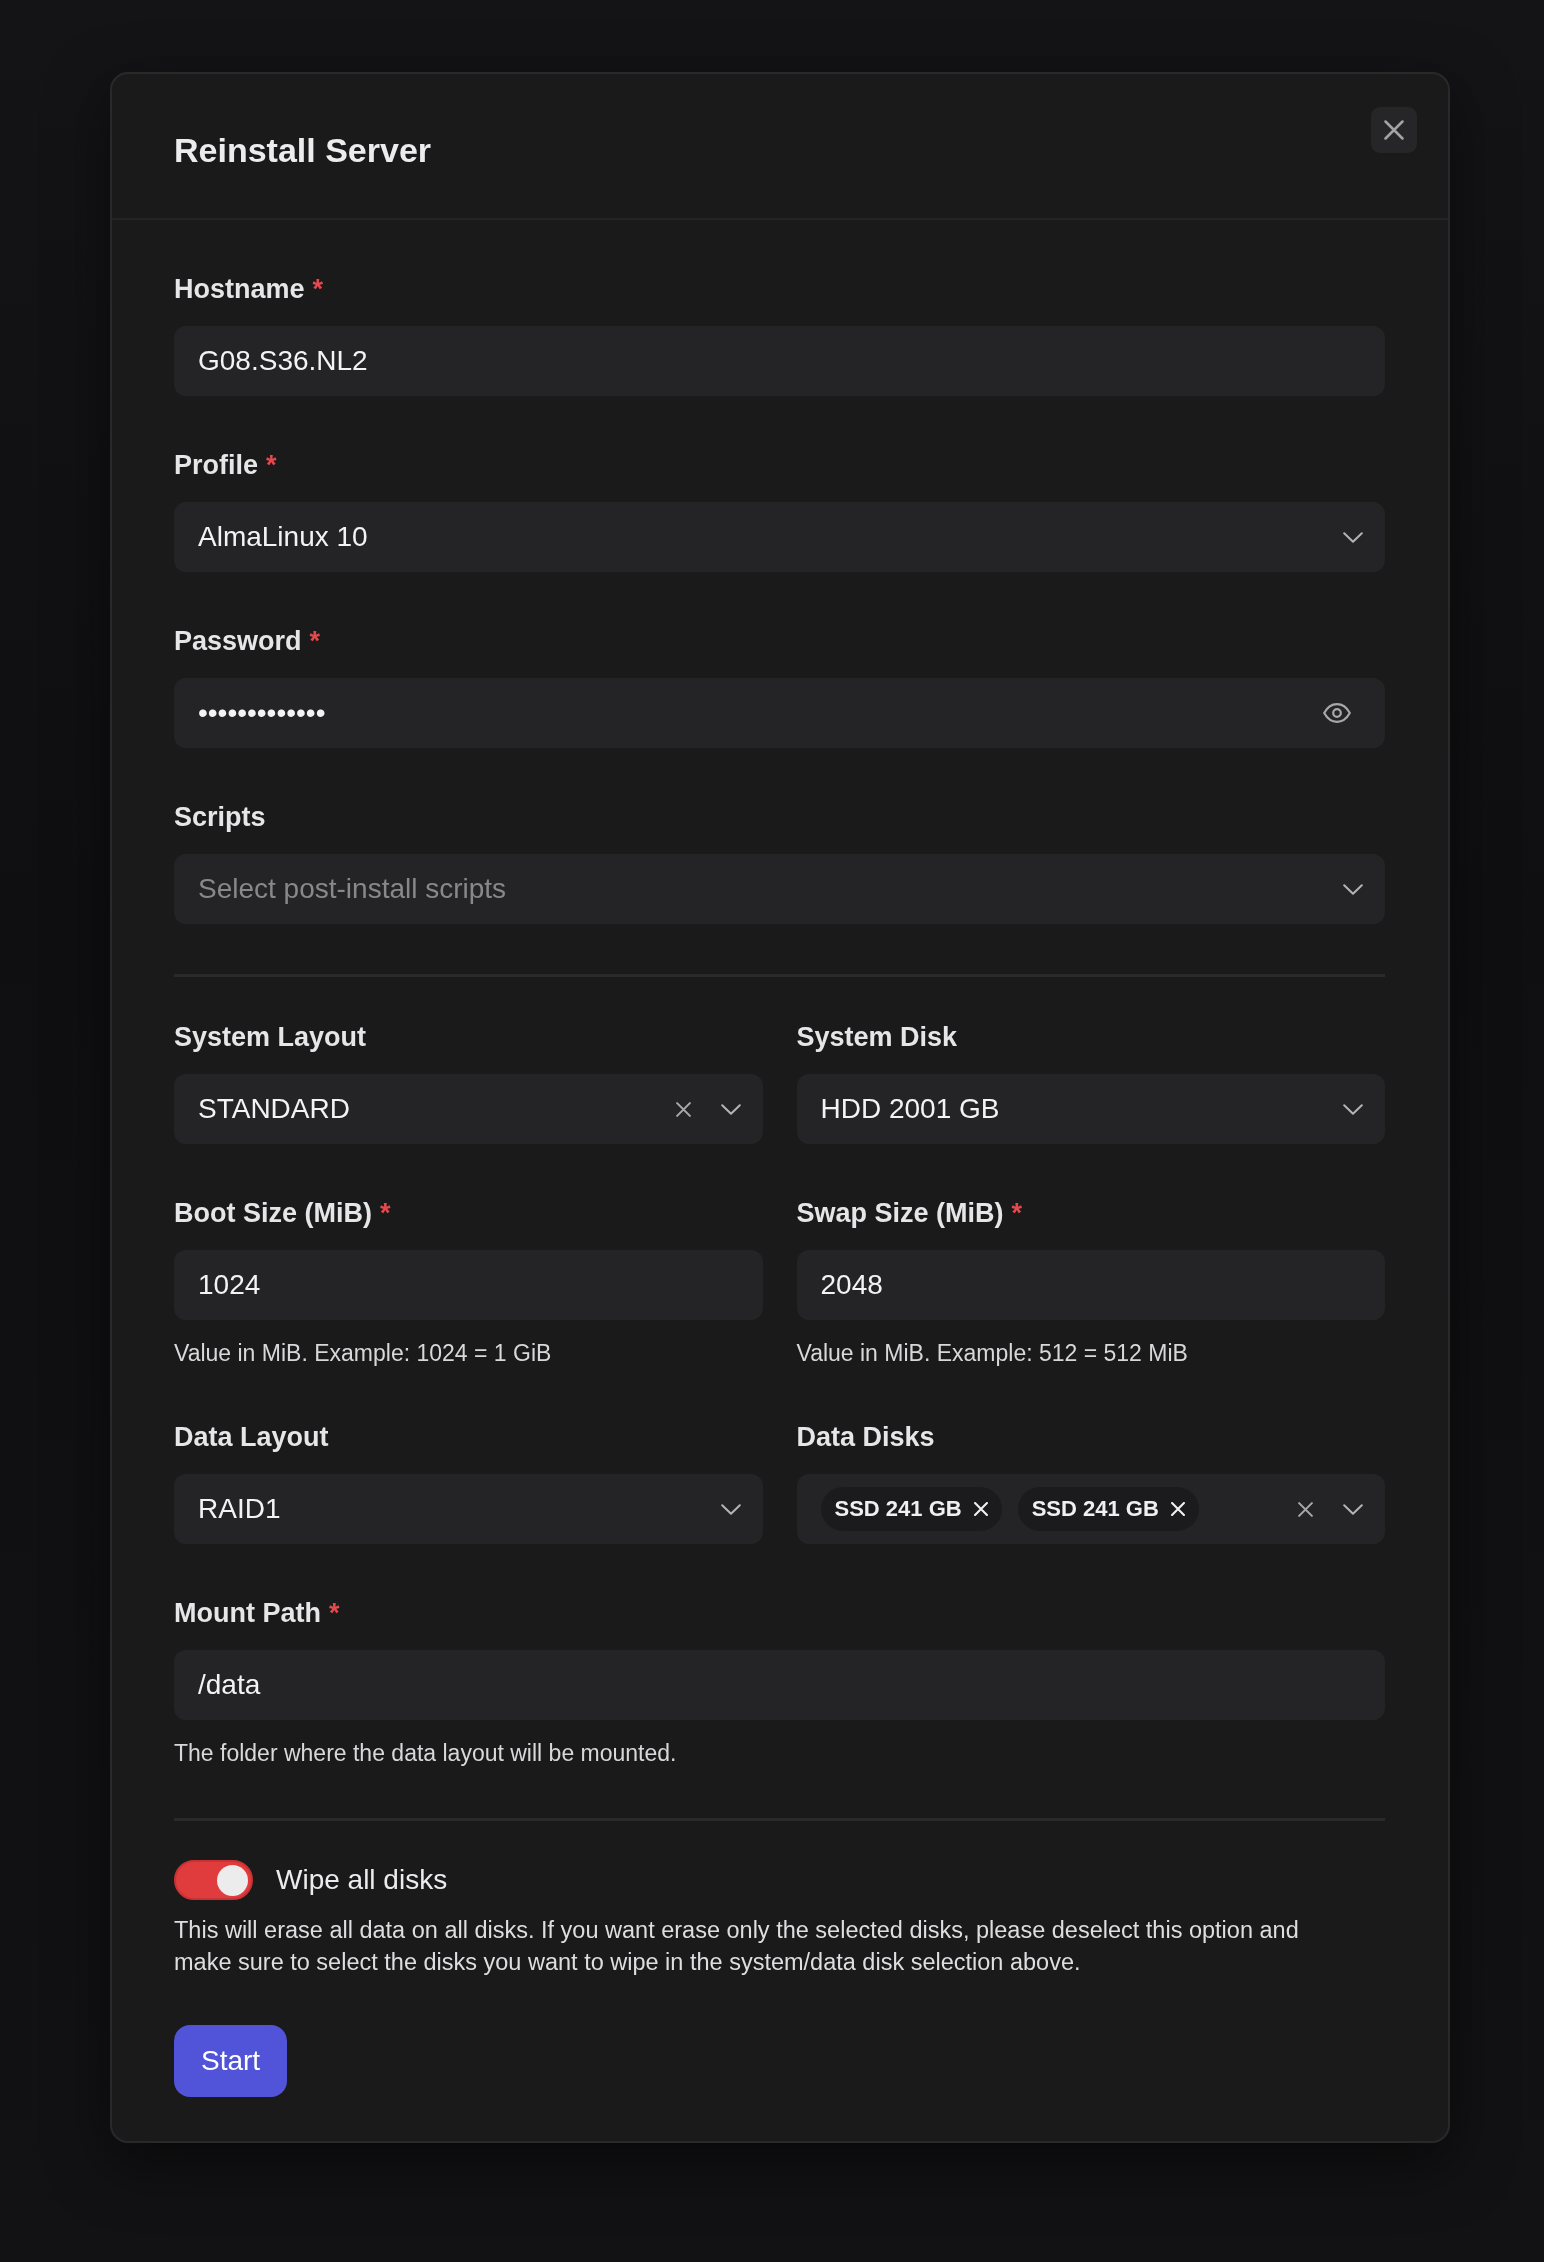  I want to click on select-field: HDD 2001 GB, so click(1090, 1109).